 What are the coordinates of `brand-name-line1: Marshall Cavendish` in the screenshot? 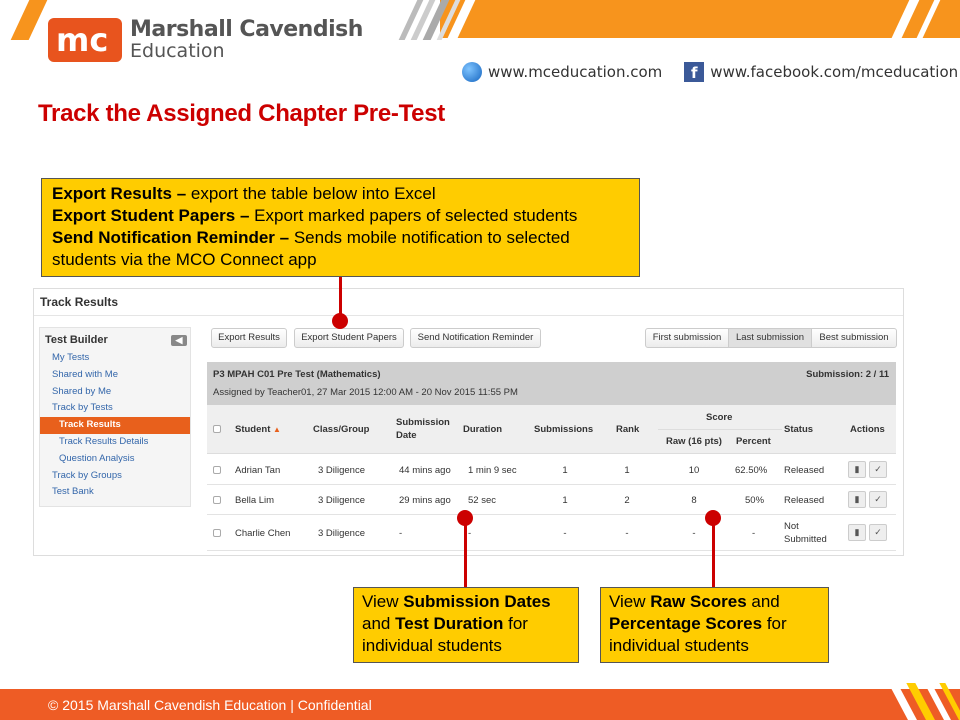 It's located at (246, 29).